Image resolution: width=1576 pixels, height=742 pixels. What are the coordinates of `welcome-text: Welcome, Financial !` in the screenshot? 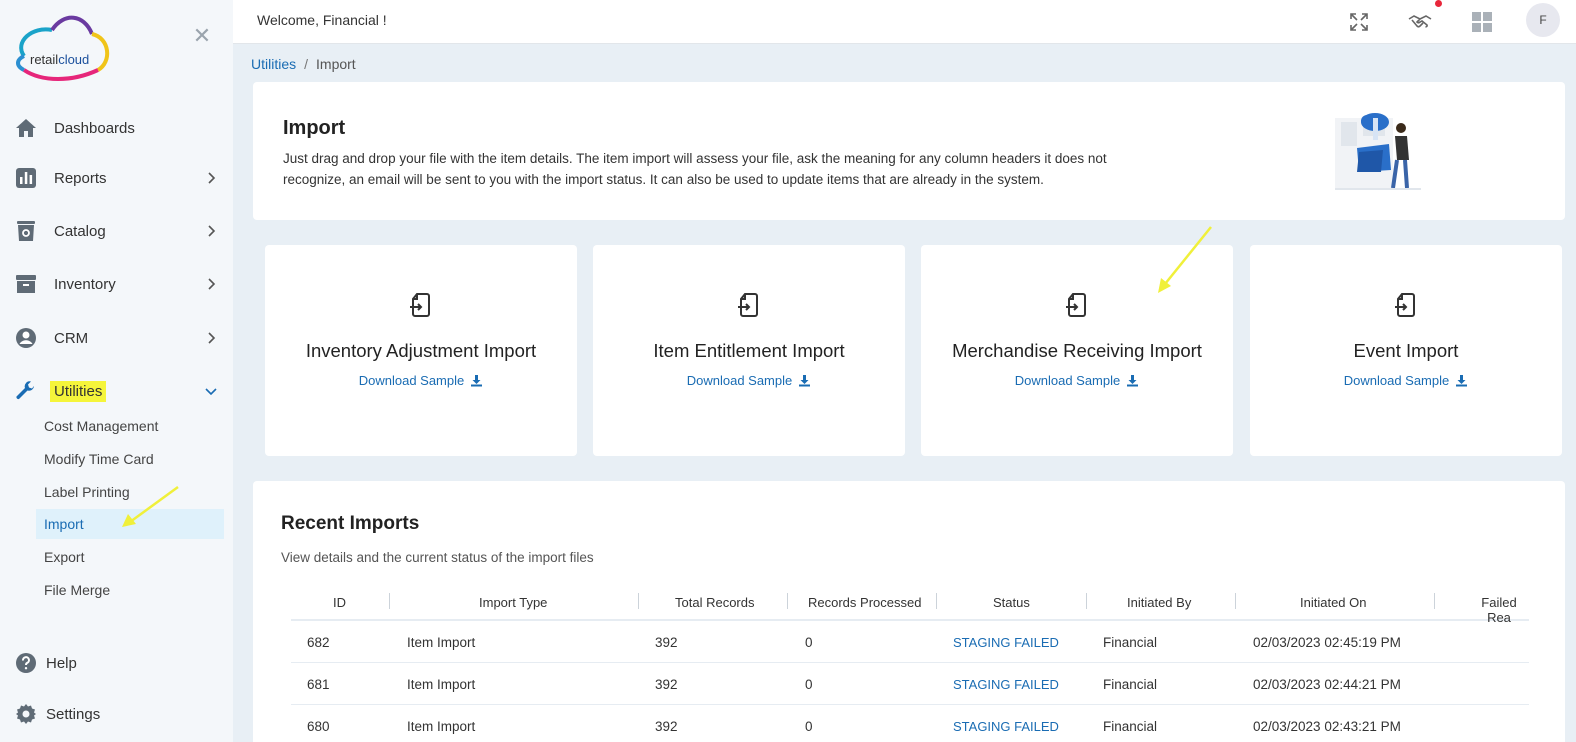 It's located at (322, 20).